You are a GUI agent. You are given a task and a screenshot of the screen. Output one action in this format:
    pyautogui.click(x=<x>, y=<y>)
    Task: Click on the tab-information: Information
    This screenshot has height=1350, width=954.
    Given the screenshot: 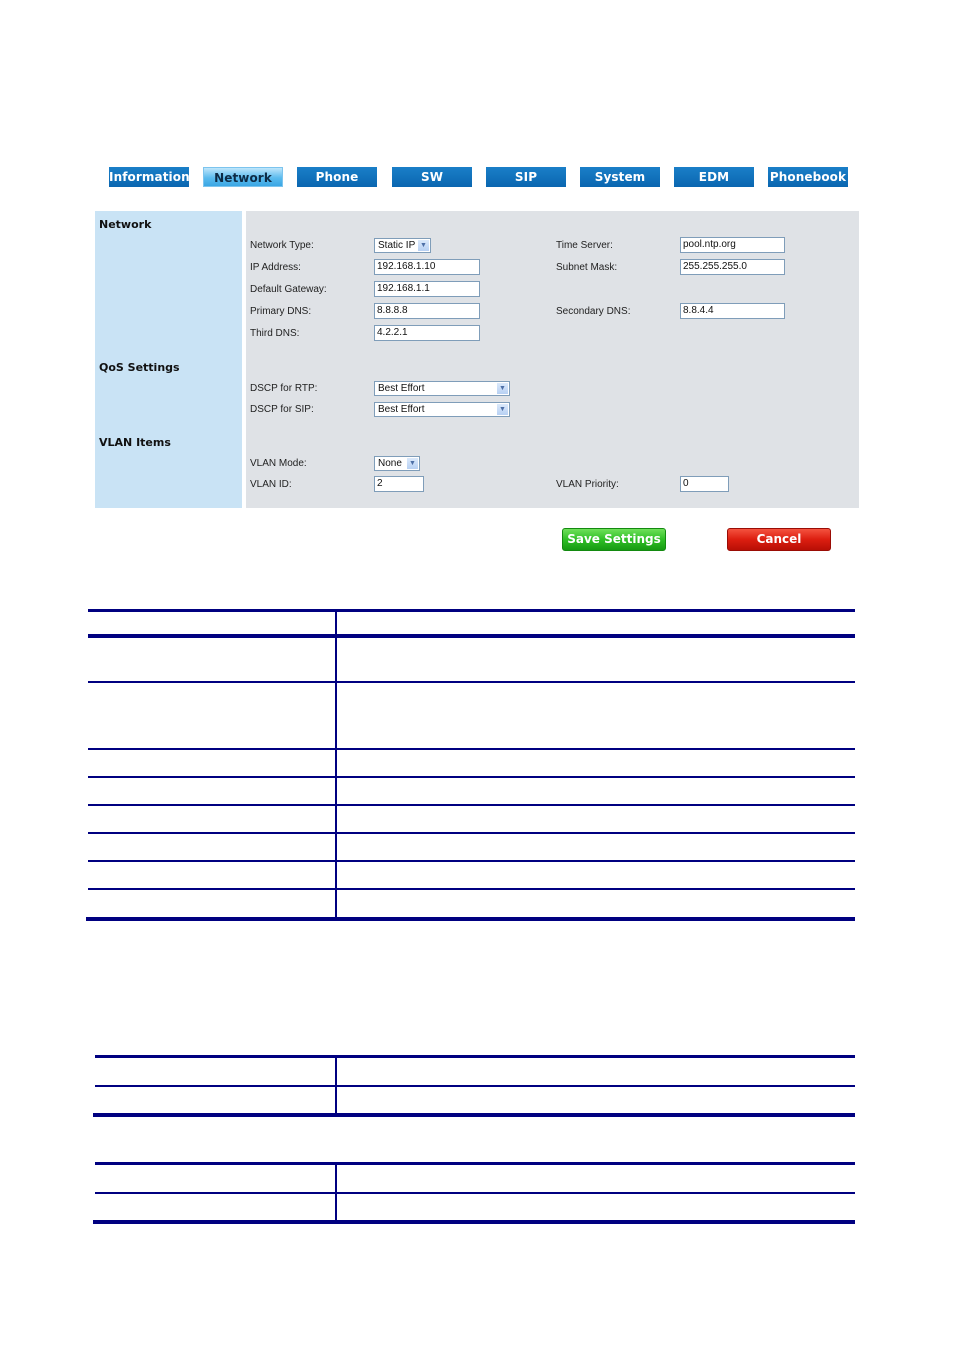 What is the action you would take?
    pyautogui.click(x=149, y=177)
    